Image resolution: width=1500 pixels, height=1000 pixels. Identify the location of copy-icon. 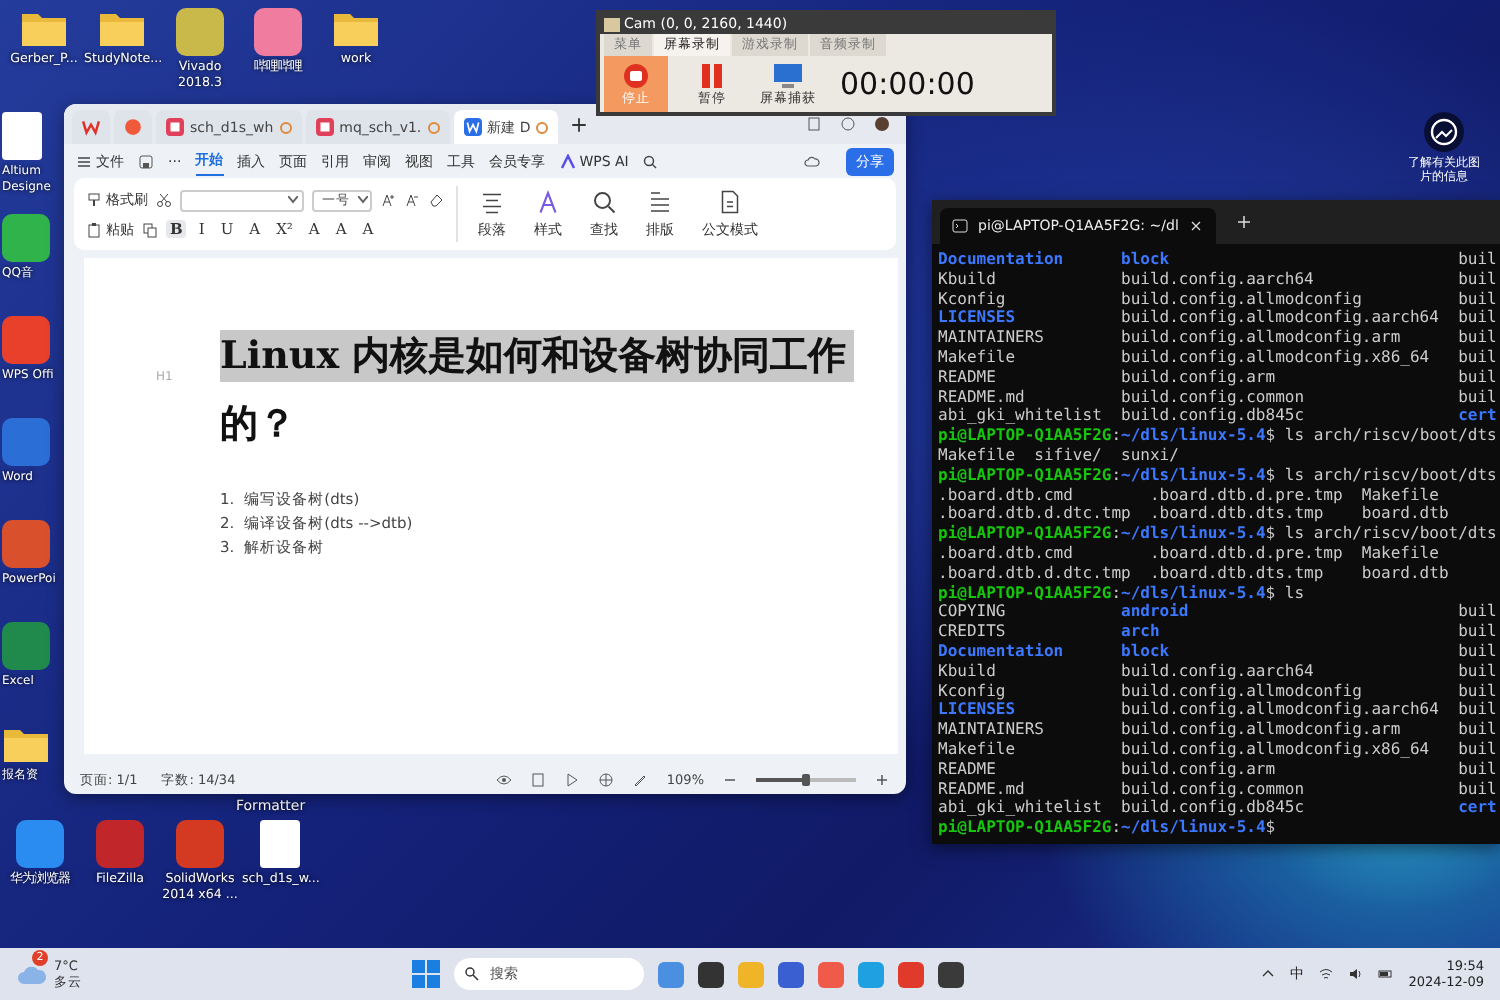
(150, 229).